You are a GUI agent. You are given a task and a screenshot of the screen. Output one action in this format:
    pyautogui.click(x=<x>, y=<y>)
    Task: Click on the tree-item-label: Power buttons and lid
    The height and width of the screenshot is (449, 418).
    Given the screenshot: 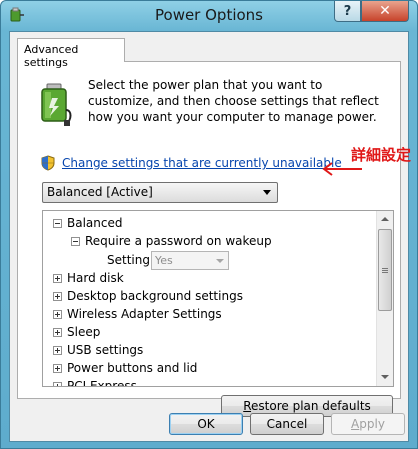 What is the action you would take?
    pyautogui.click(x=132, y=368)
    